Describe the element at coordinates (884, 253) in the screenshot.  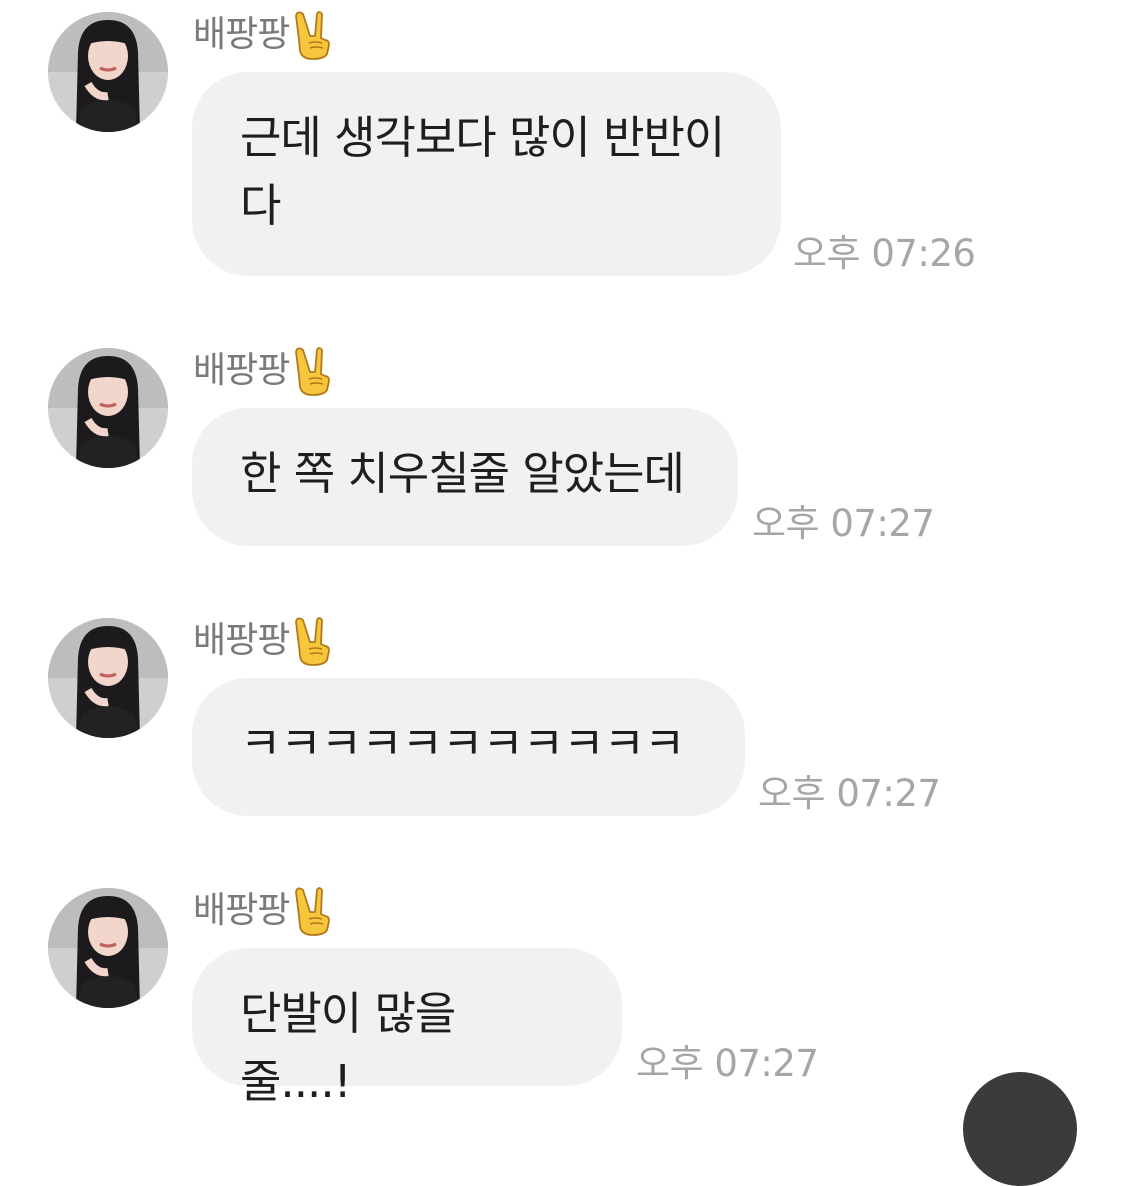
I see `message-timestamp: 오후 07:26` at that location.